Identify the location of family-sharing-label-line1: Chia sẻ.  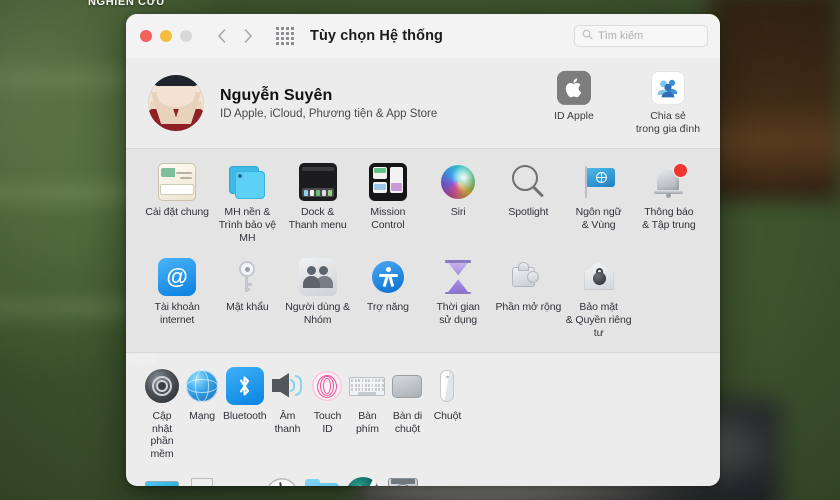
(668, 115).